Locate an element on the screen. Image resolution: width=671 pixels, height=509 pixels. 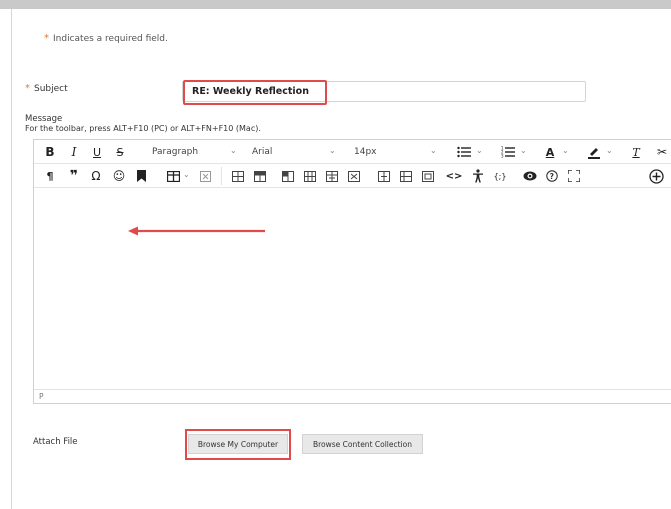
cell-props-icon is located at coordinates (428, 176).